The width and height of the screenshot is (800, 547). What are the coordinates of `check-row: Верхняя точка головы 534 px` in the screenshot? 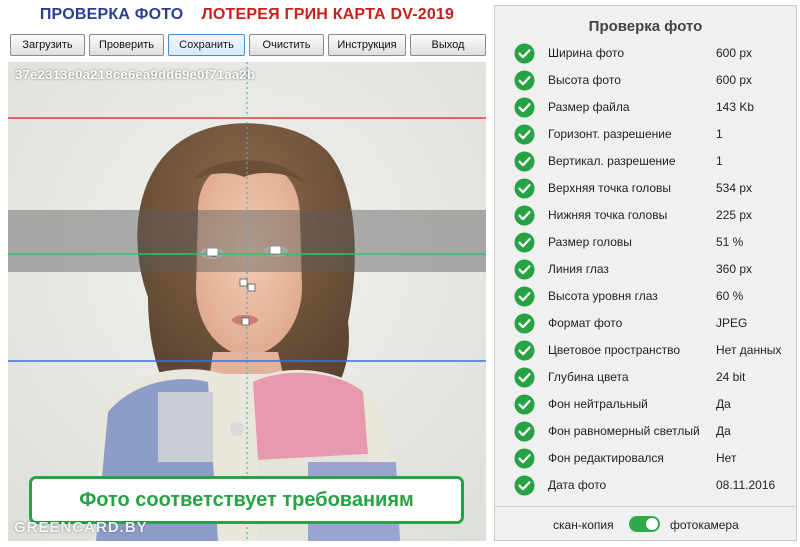 It's located at (645, 188).